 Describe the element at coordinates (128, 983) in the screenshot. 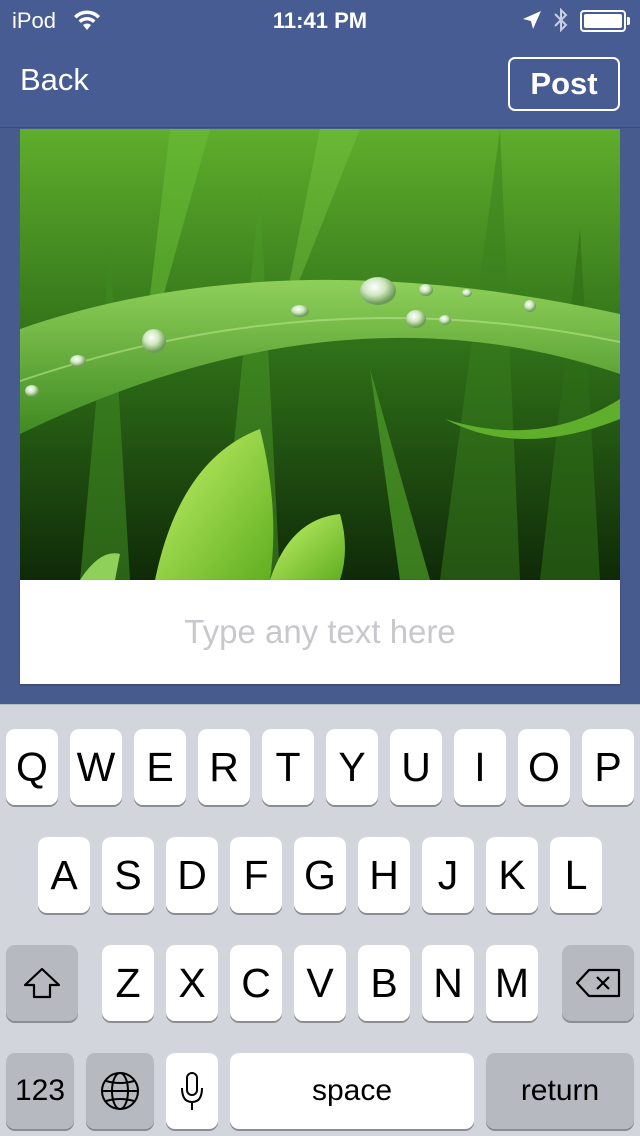

I see `key-z: Z` at that location.